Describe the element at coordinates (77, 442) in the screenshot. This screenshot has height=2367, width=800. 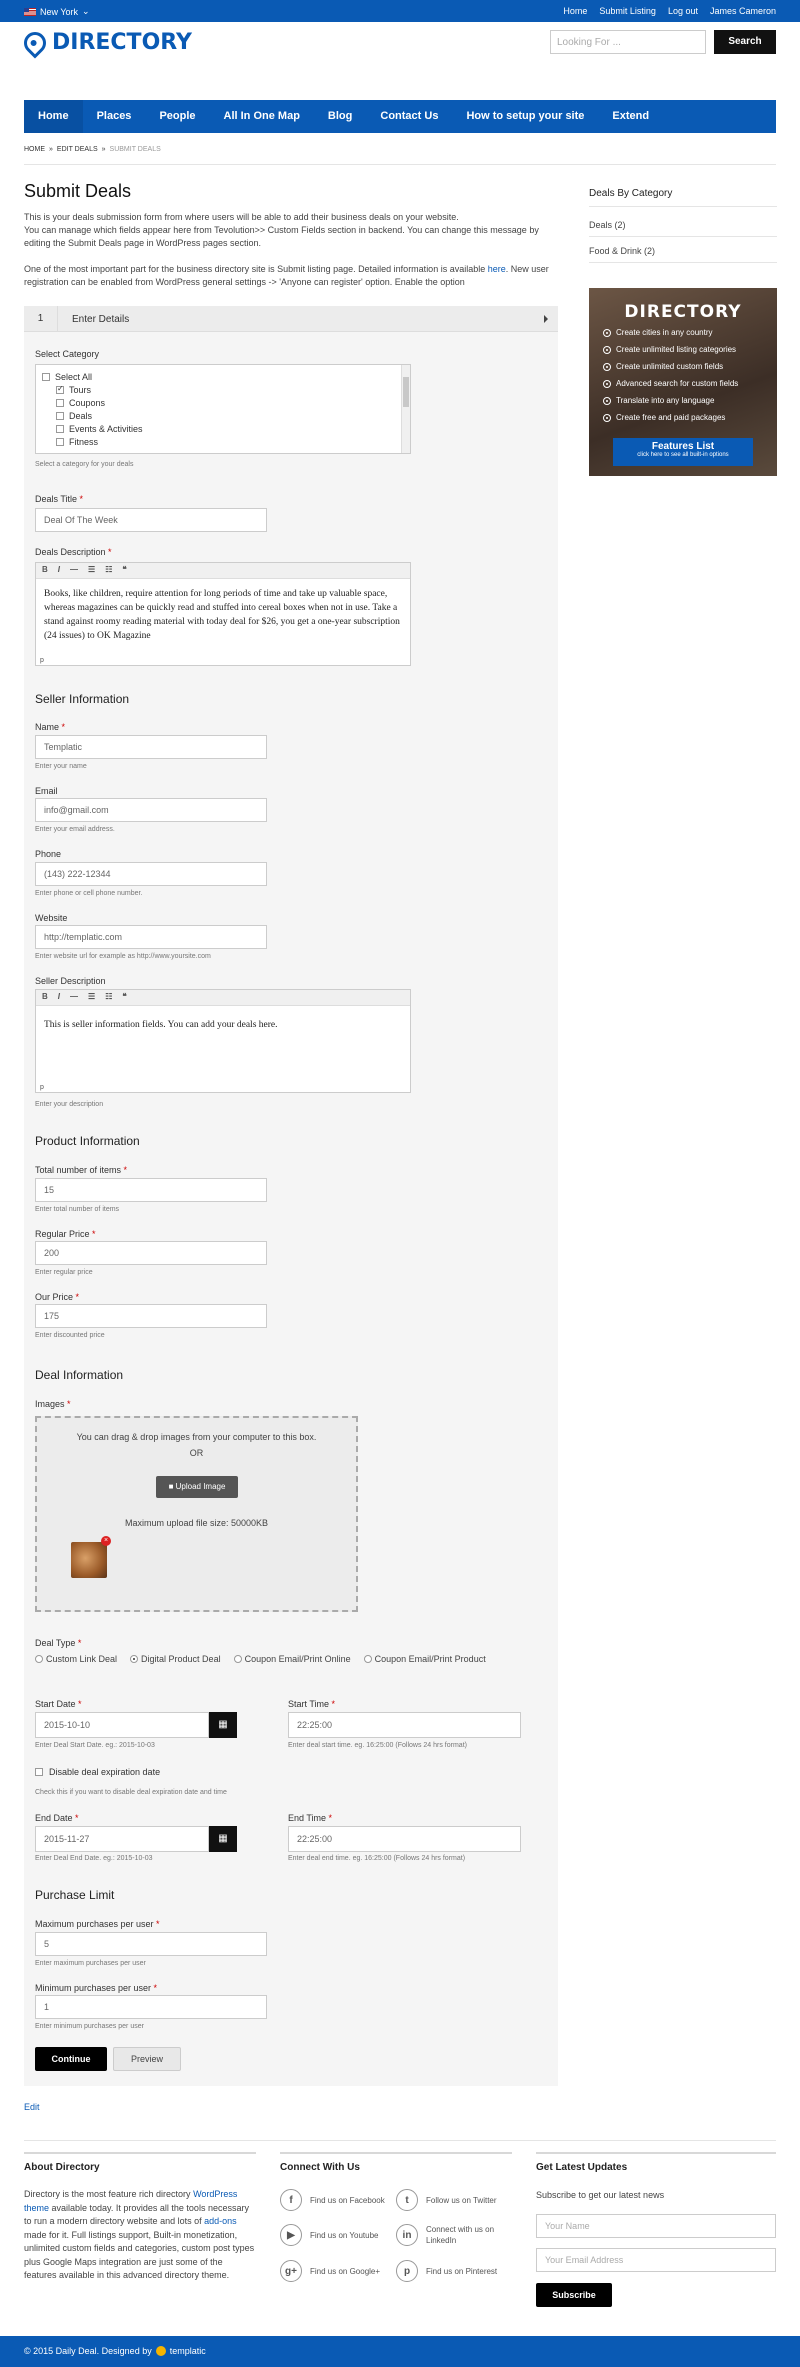
I see `category-item: Fitness` at that location.